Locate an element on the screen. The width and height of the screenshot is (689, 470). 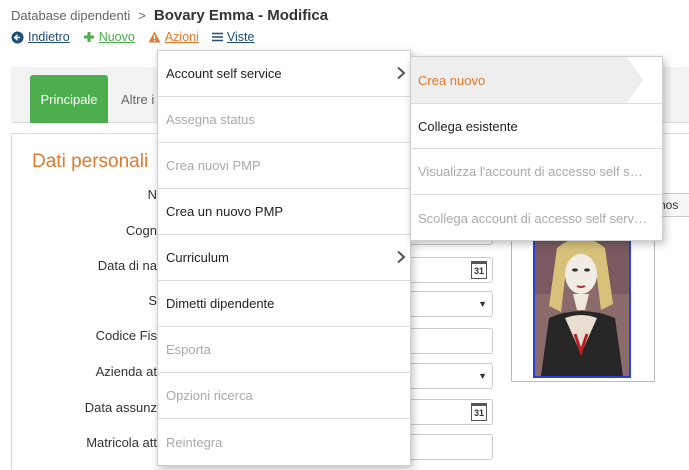
views-link-label: Viste is located at coordinates (240, 37).